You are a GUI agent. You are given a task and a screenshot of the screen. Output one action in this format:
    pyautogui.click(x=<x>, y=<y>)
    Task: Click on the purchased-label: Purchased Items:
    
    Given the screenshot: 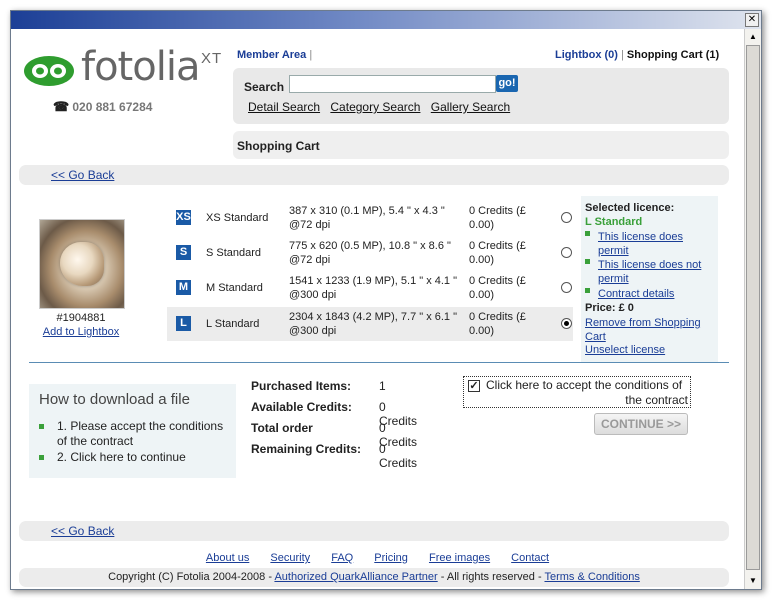 What is the action you would take?
    pyautogui.click(x=301, y=386)
    